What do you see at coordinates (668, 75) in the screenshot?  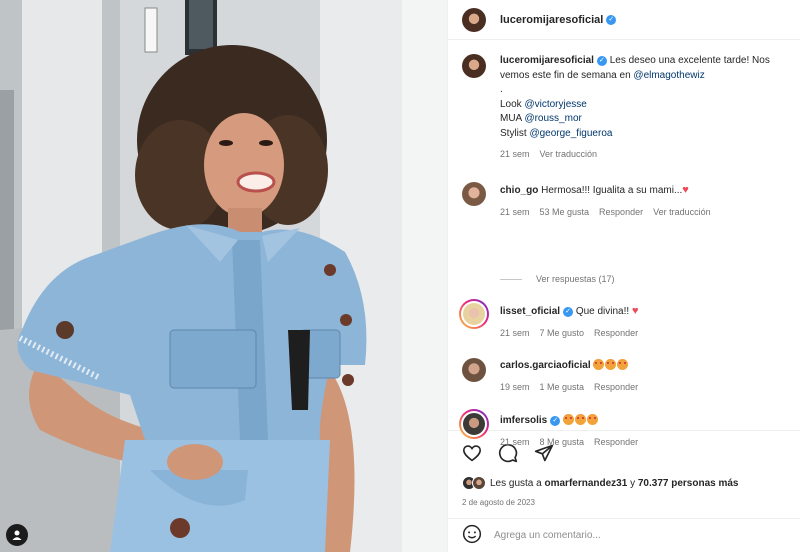 I see `caption-mention-venue: @elmagothewiz` at bounding box center [668, 75].